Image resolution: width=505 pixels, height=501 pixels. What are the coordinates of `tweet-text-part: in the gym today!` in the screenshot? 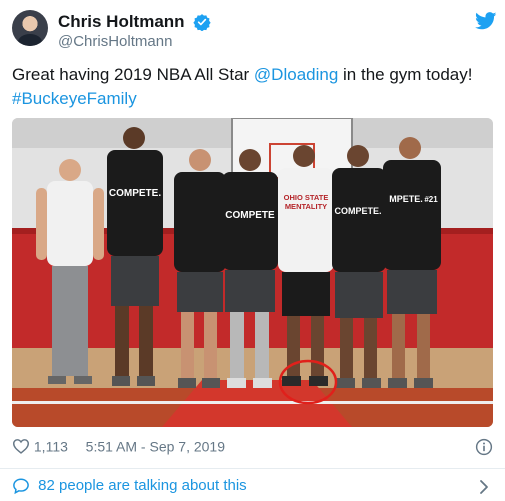 It's located at (405, 74).